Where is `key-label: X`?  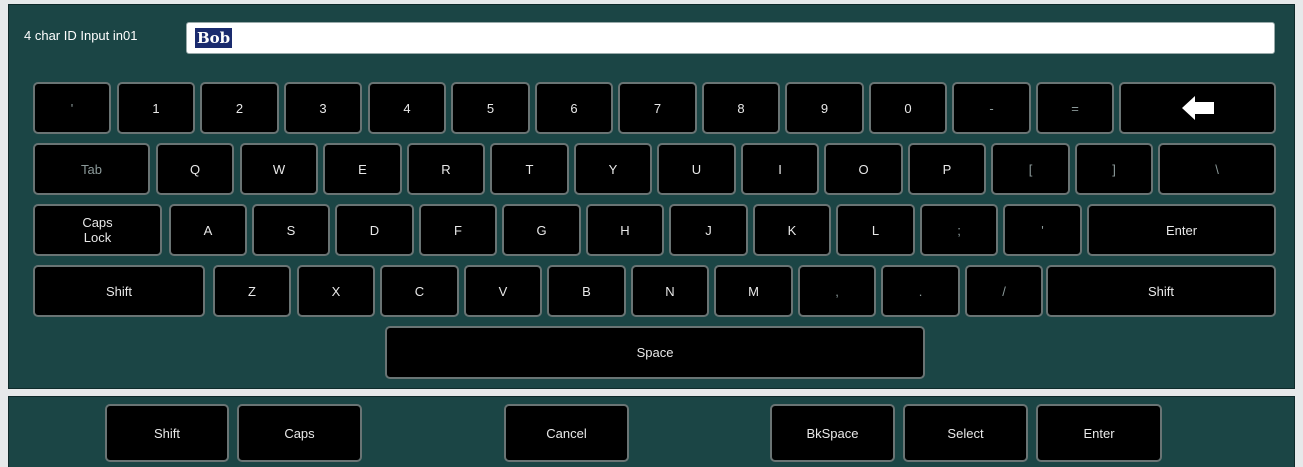 key-label: X is located at coordinates (336, 291).